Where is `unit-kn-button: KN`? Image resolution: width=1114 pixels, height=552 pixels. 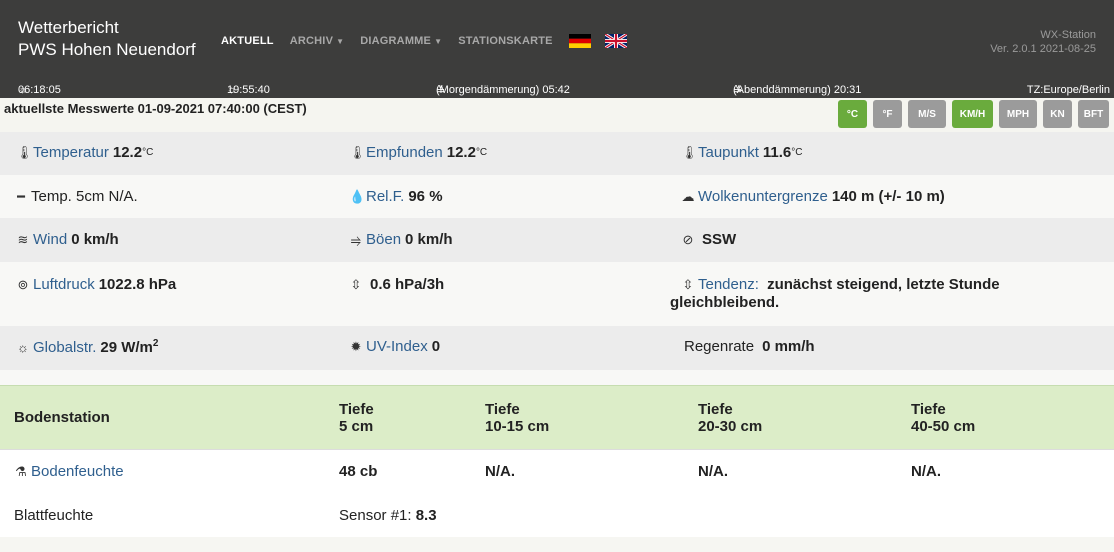 unit-kn-button: KN is located at coordinates (1057, 114).